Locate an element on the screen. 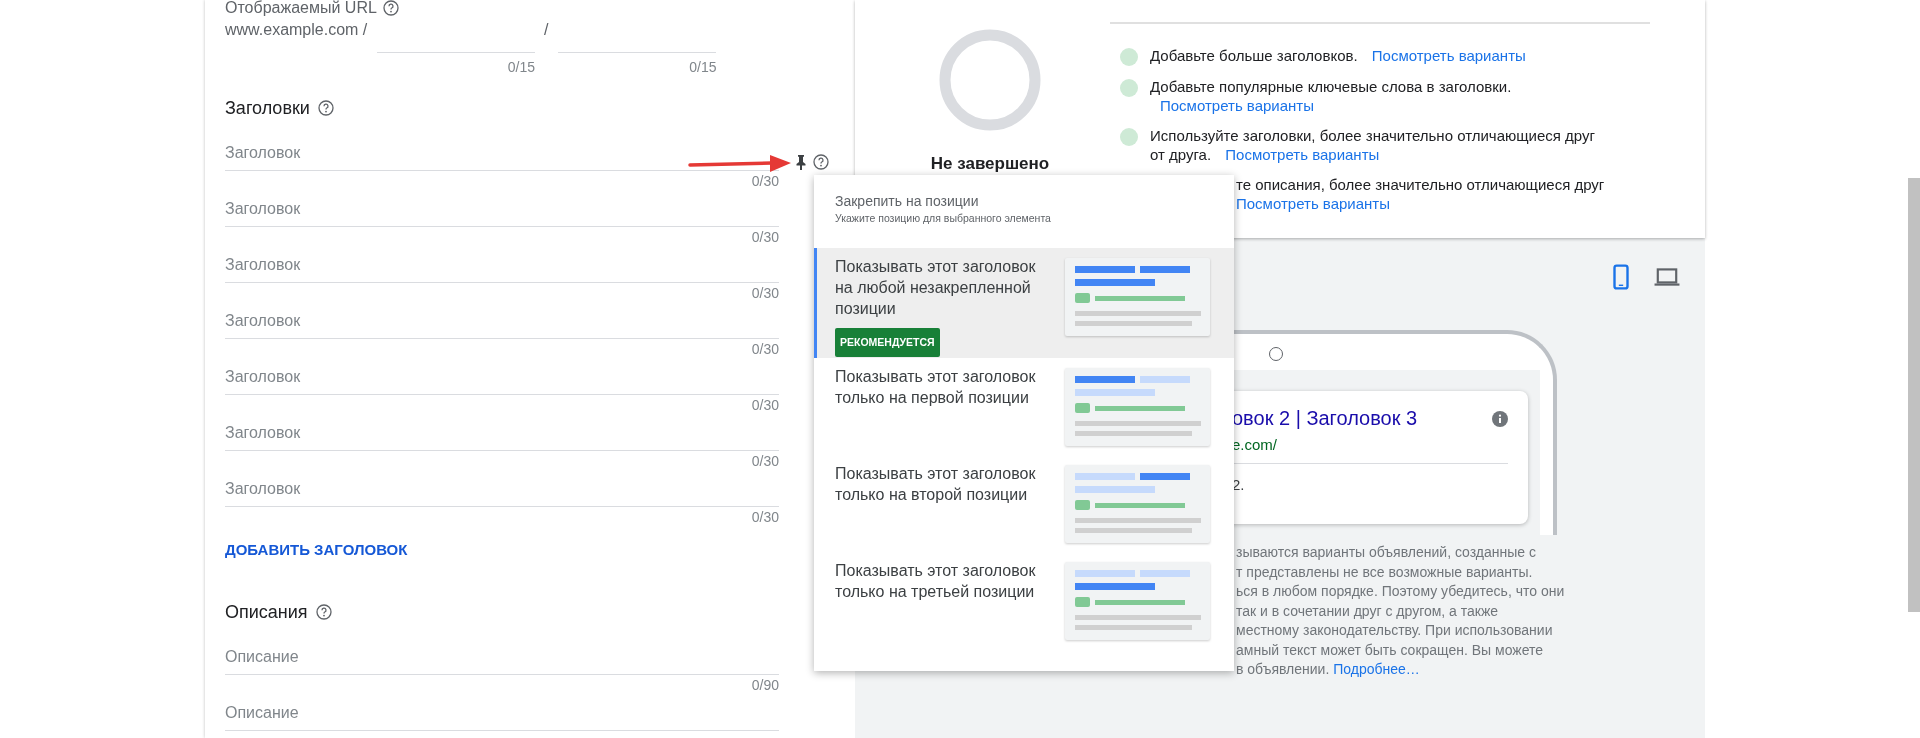 This screenshot has width=1920, height=738. position-option: Показывать этот заголовок на любой незакрепленной позиции РЕКОМЕНДУЕТСЯ is located at coordinates (1024, 303).